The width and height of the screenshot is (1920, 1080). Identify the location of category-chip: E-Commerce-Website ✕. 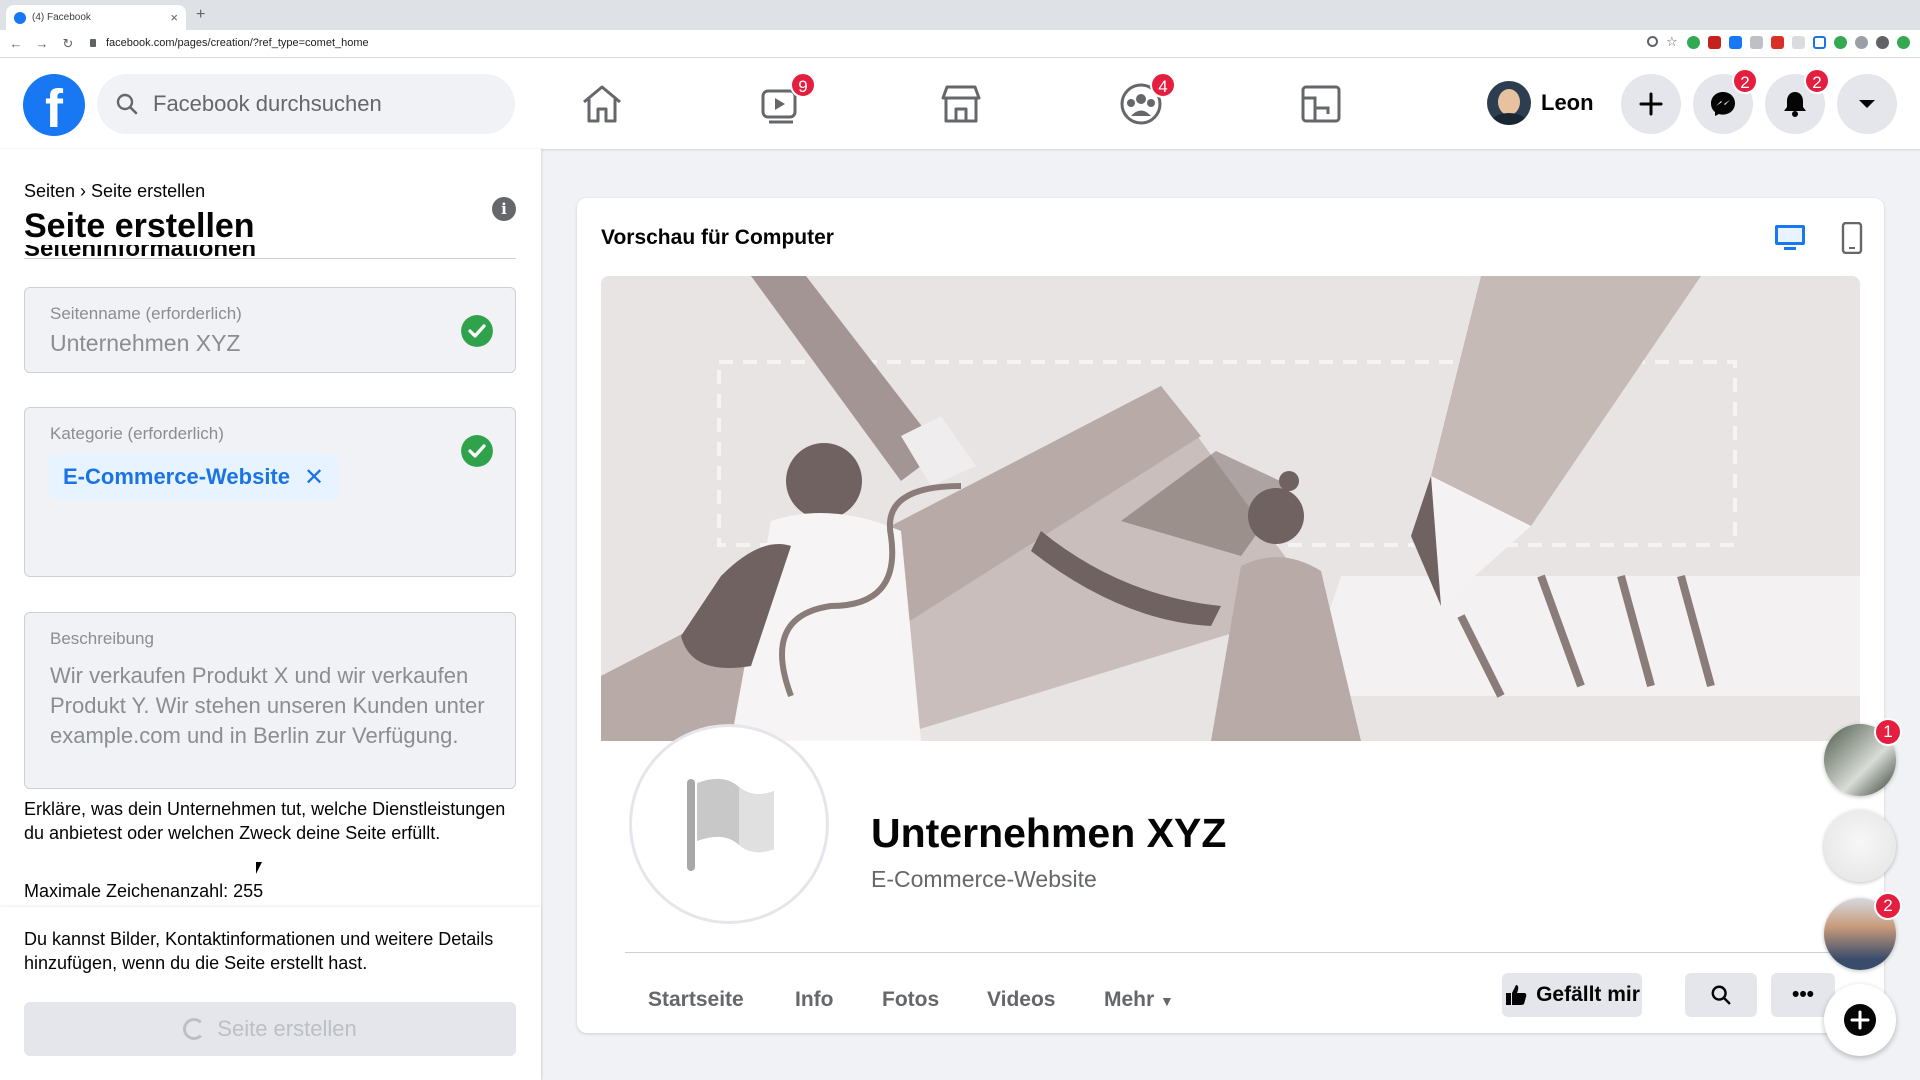
(194, 477).